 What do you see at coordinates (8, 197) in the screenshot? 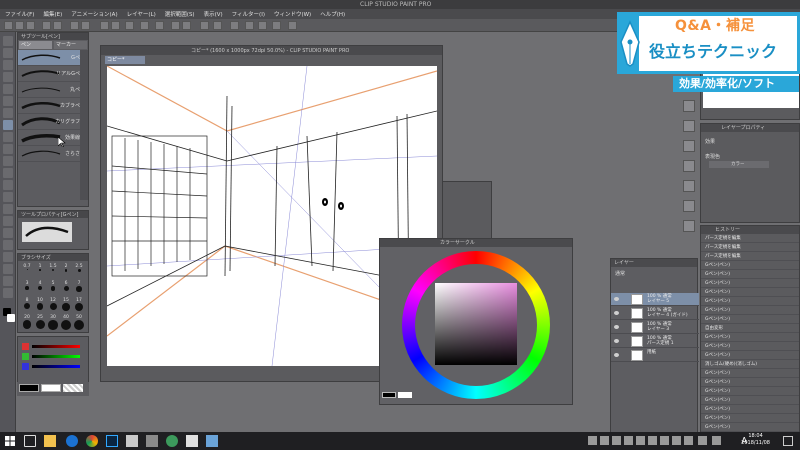
I see `blend-tool-icon` at bounding box center [8, 197].